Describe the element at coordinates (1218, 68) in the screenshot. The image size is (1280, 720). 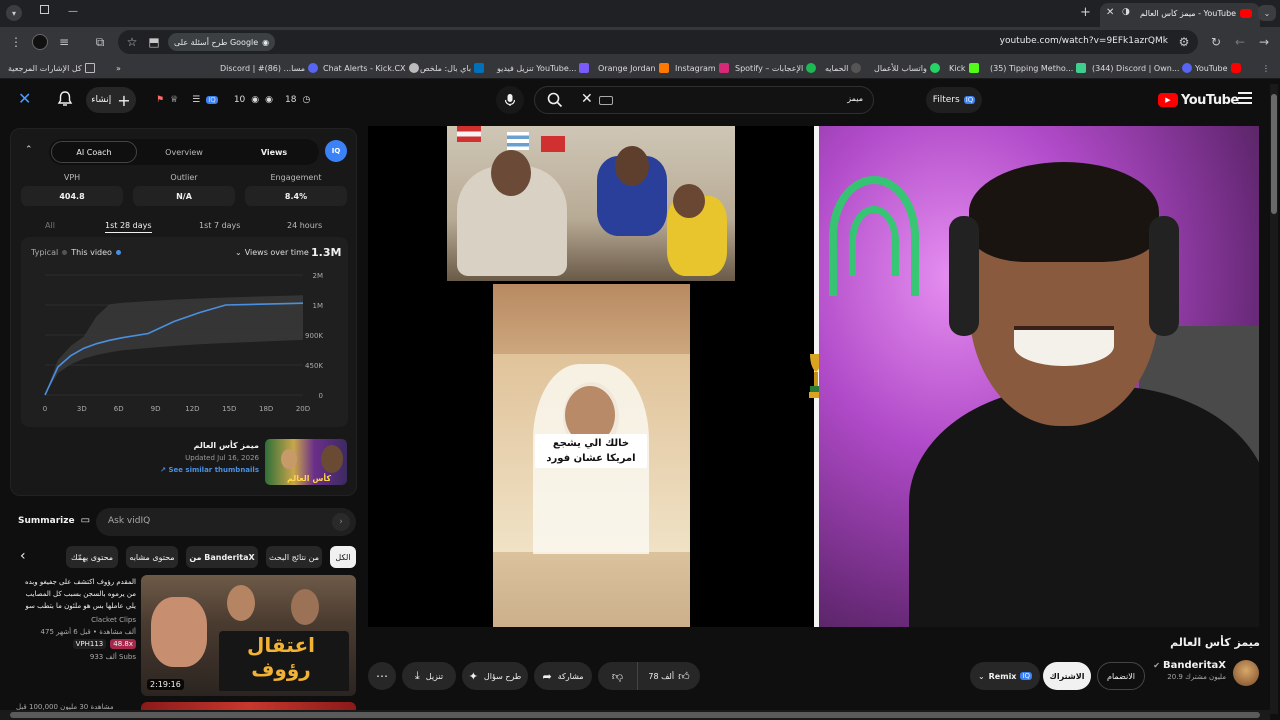
I see `bookmark-item: YouTube` at that location.